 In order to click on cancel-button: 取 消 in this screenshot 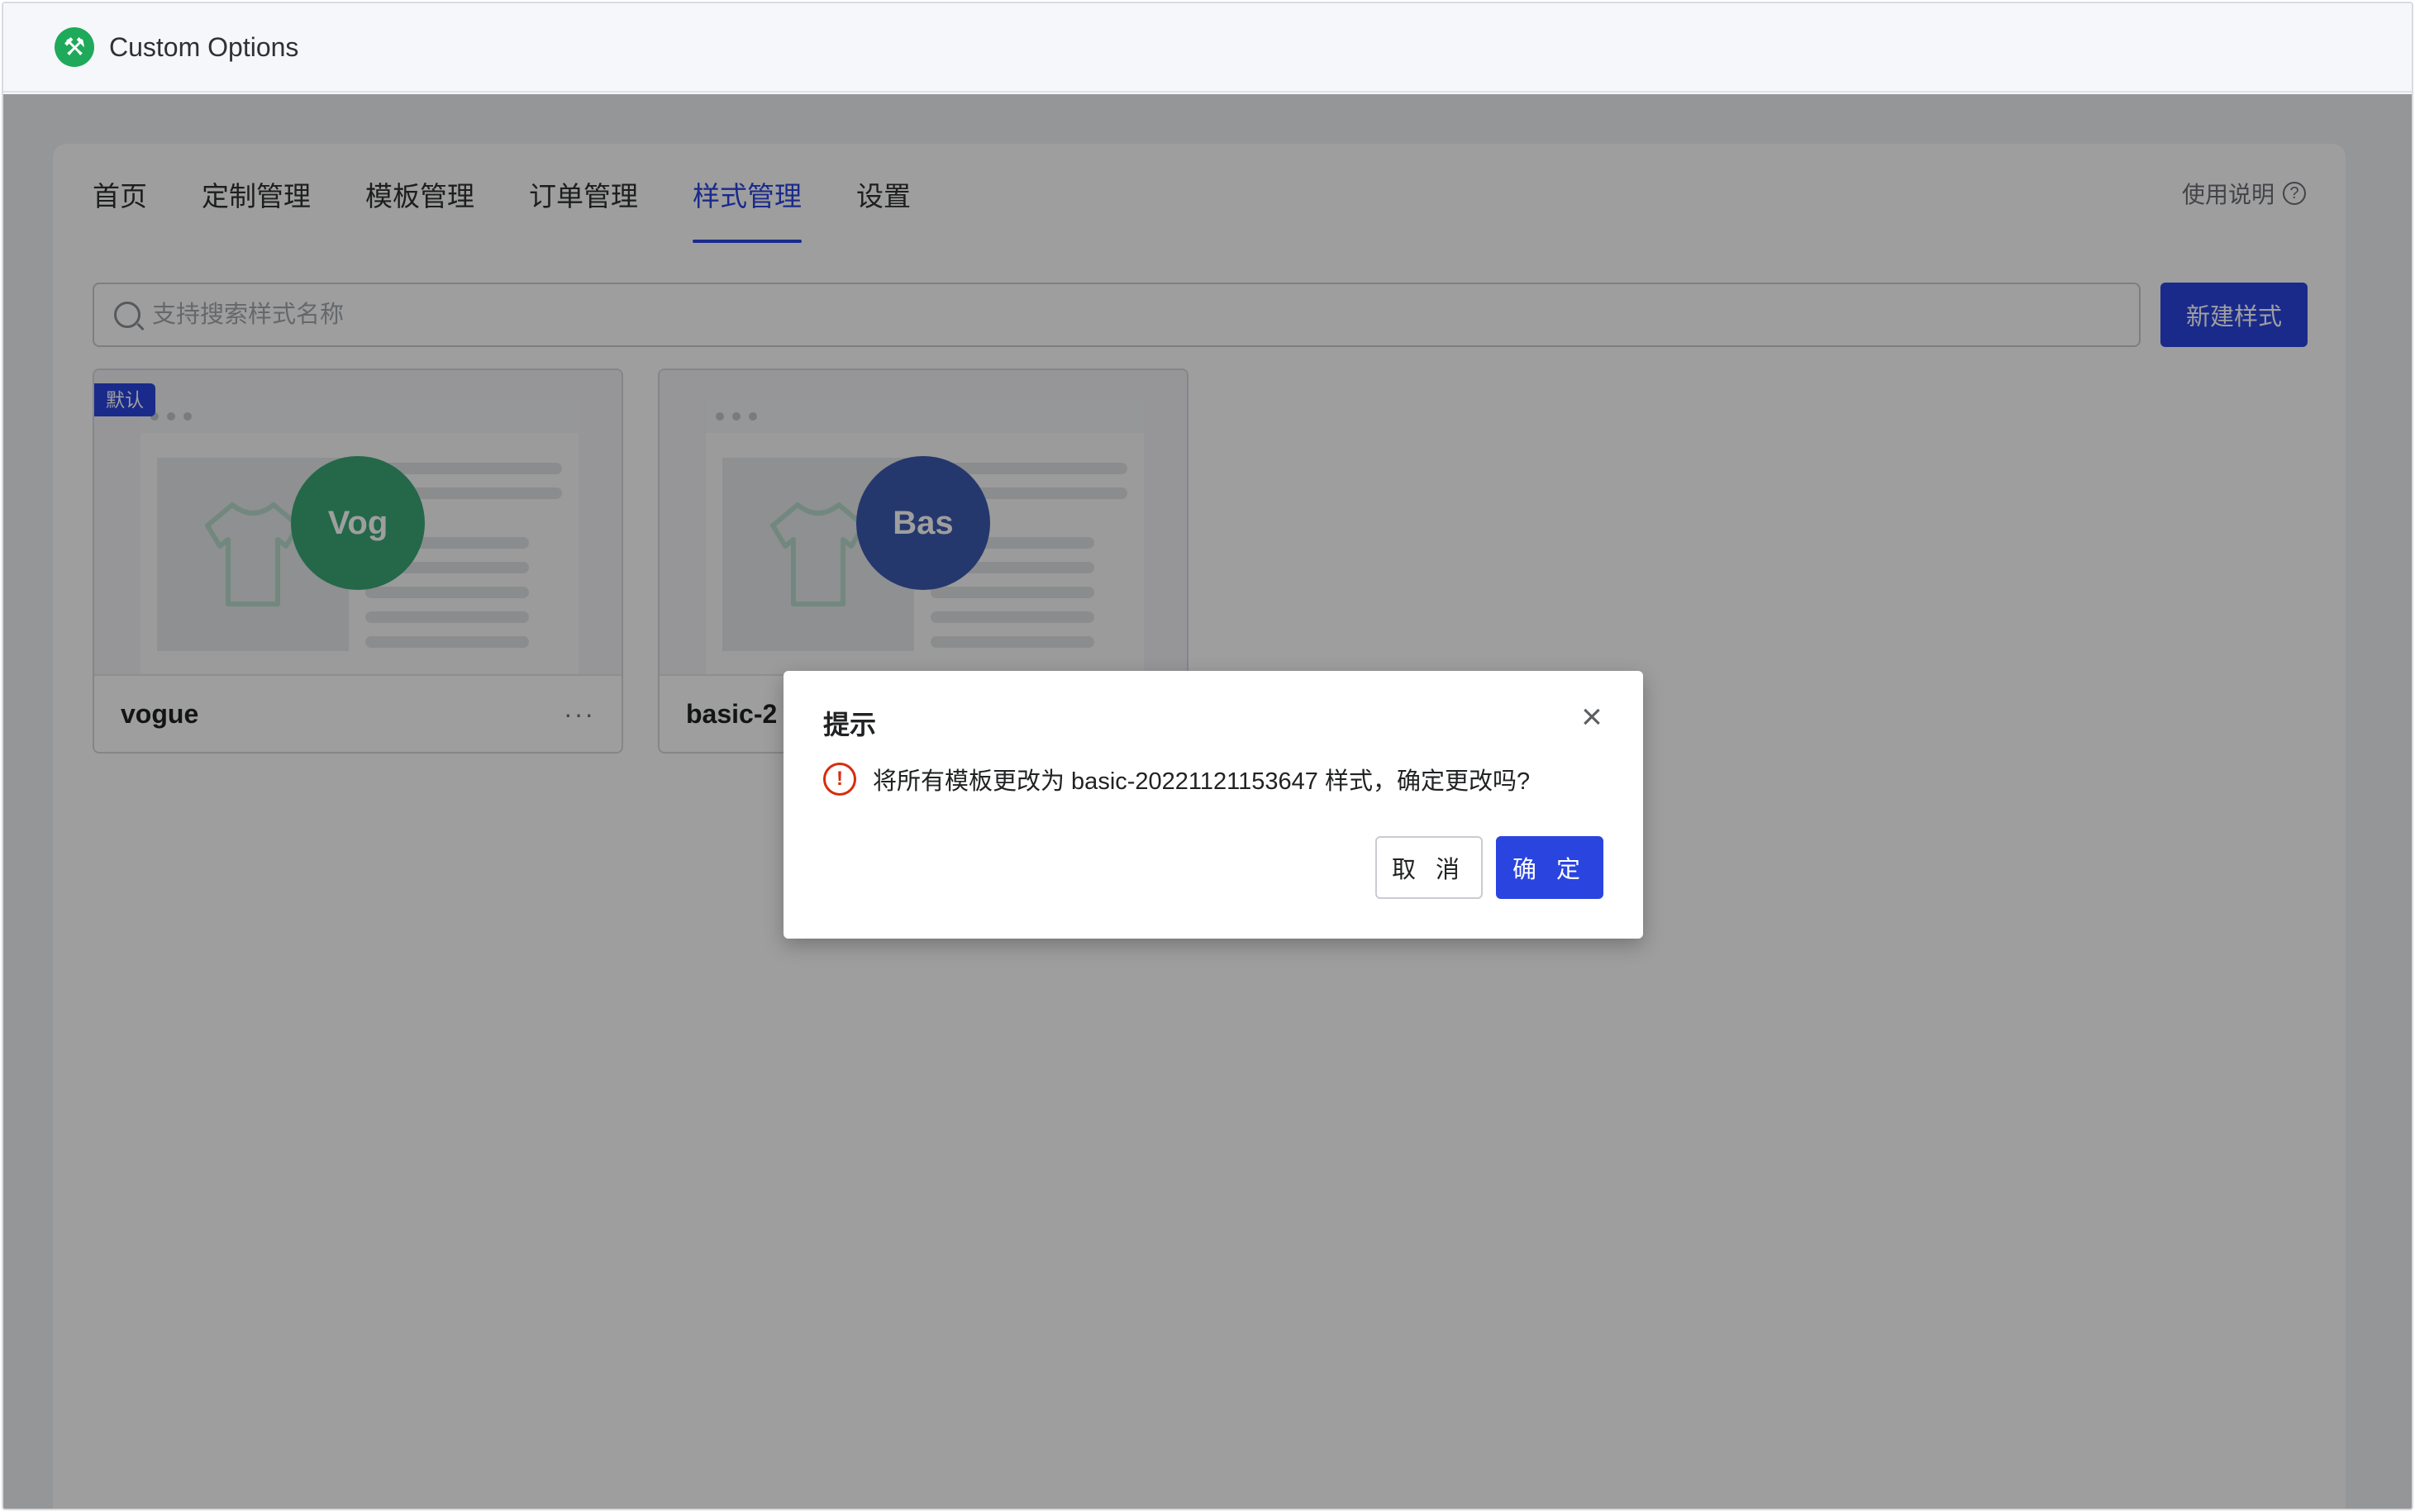, I will do `click(1429, 868)`.